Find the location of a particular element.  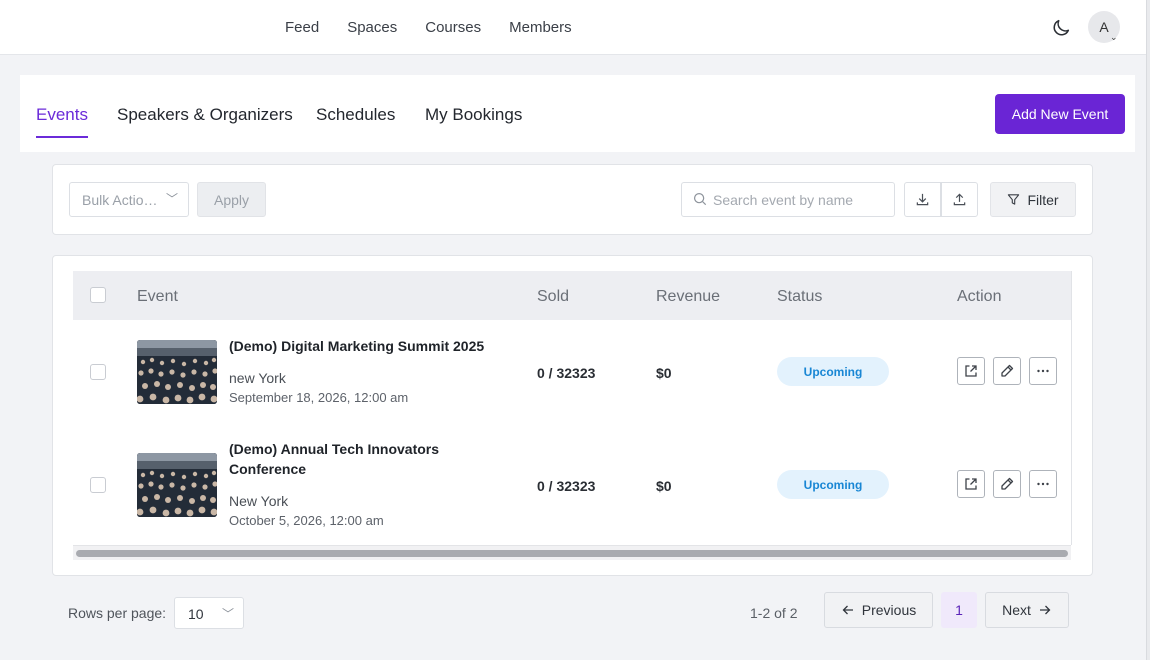

event-title: (Demo) Annual Tech Innovators Conference is located at coordinates (349, 459).